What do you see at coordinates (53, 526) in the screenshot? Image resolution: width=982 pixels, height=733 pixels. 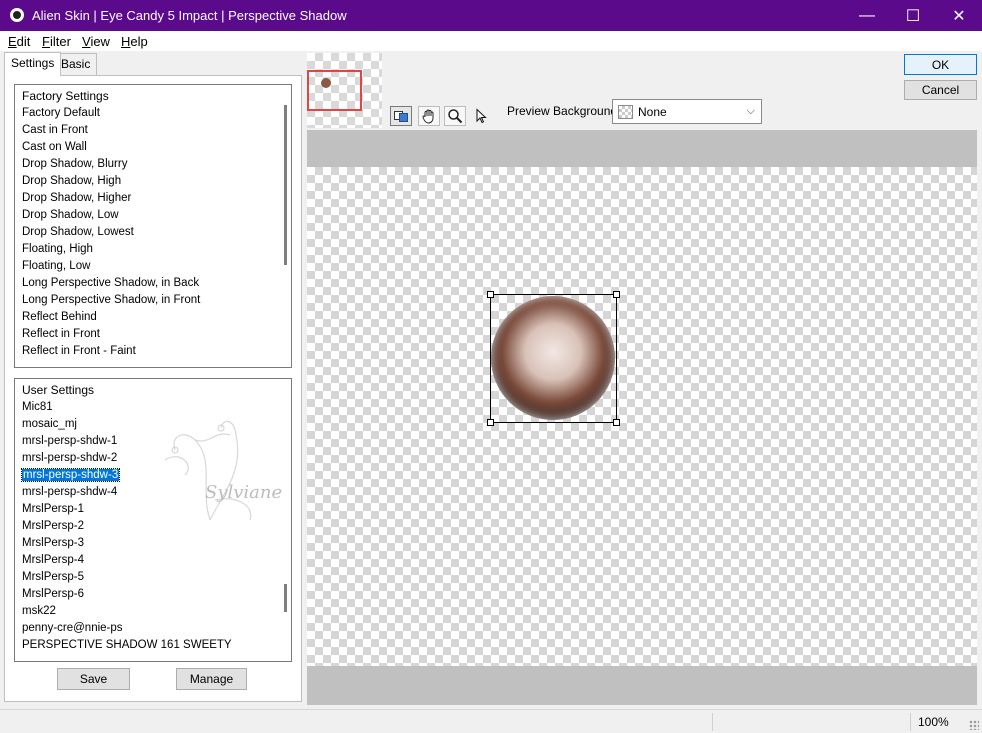 I see `list-item-label: MrslPersp-2` at bounding box center [53, 526].